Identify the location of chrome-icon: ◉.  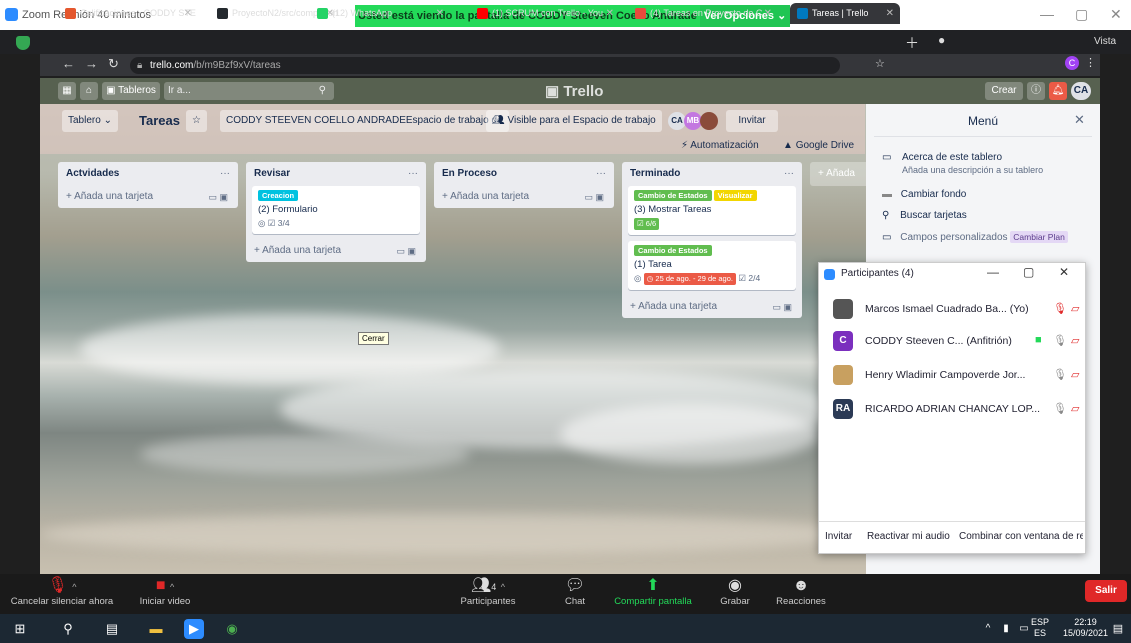
(232, 629).